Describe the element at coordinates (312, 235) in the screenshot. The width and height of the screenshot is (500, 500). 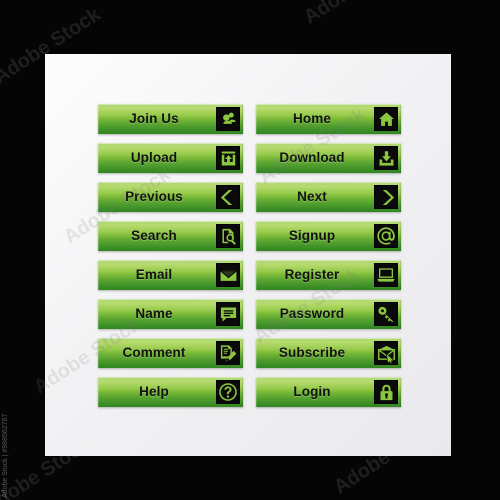
I see `button-label: Signup` at that location.